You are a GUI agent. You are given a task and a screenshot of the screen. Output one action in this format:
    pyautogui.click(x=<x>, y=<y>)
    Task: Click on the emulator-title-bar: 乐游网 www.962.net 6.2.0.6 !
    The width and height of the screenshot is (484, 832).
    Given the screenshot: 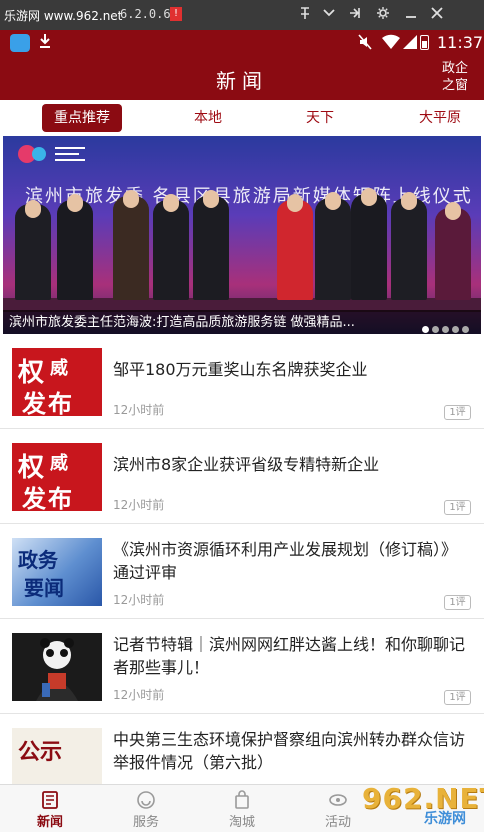 What is the action you would take?
    pyautogui.click(x=242, y=15)
    